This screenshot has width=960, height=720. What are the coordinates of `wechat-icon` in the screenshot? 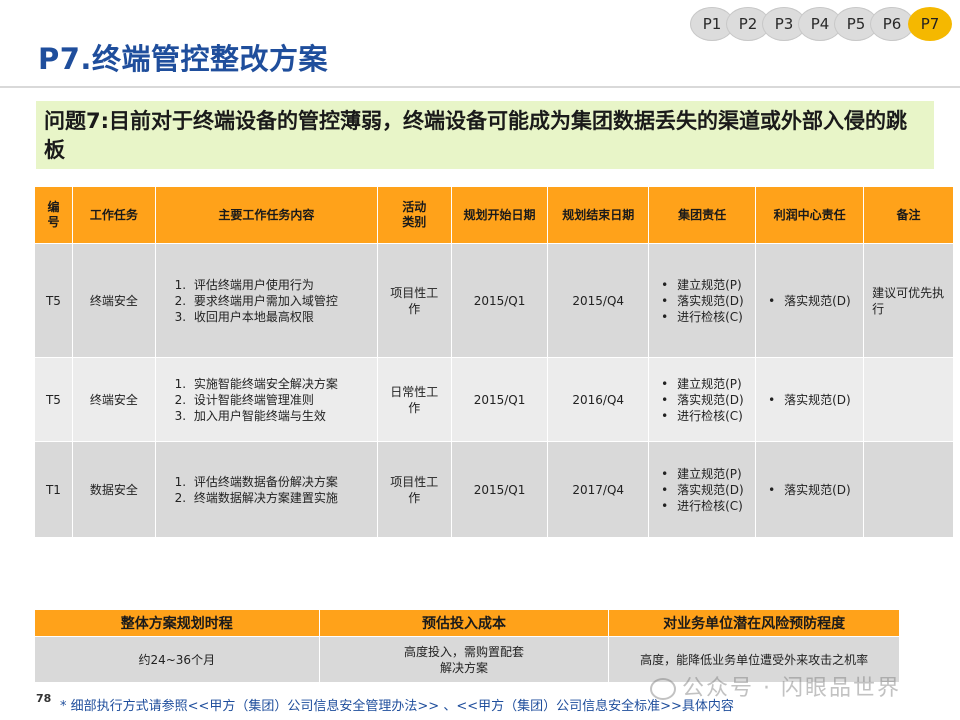 It's located at (663, 689).